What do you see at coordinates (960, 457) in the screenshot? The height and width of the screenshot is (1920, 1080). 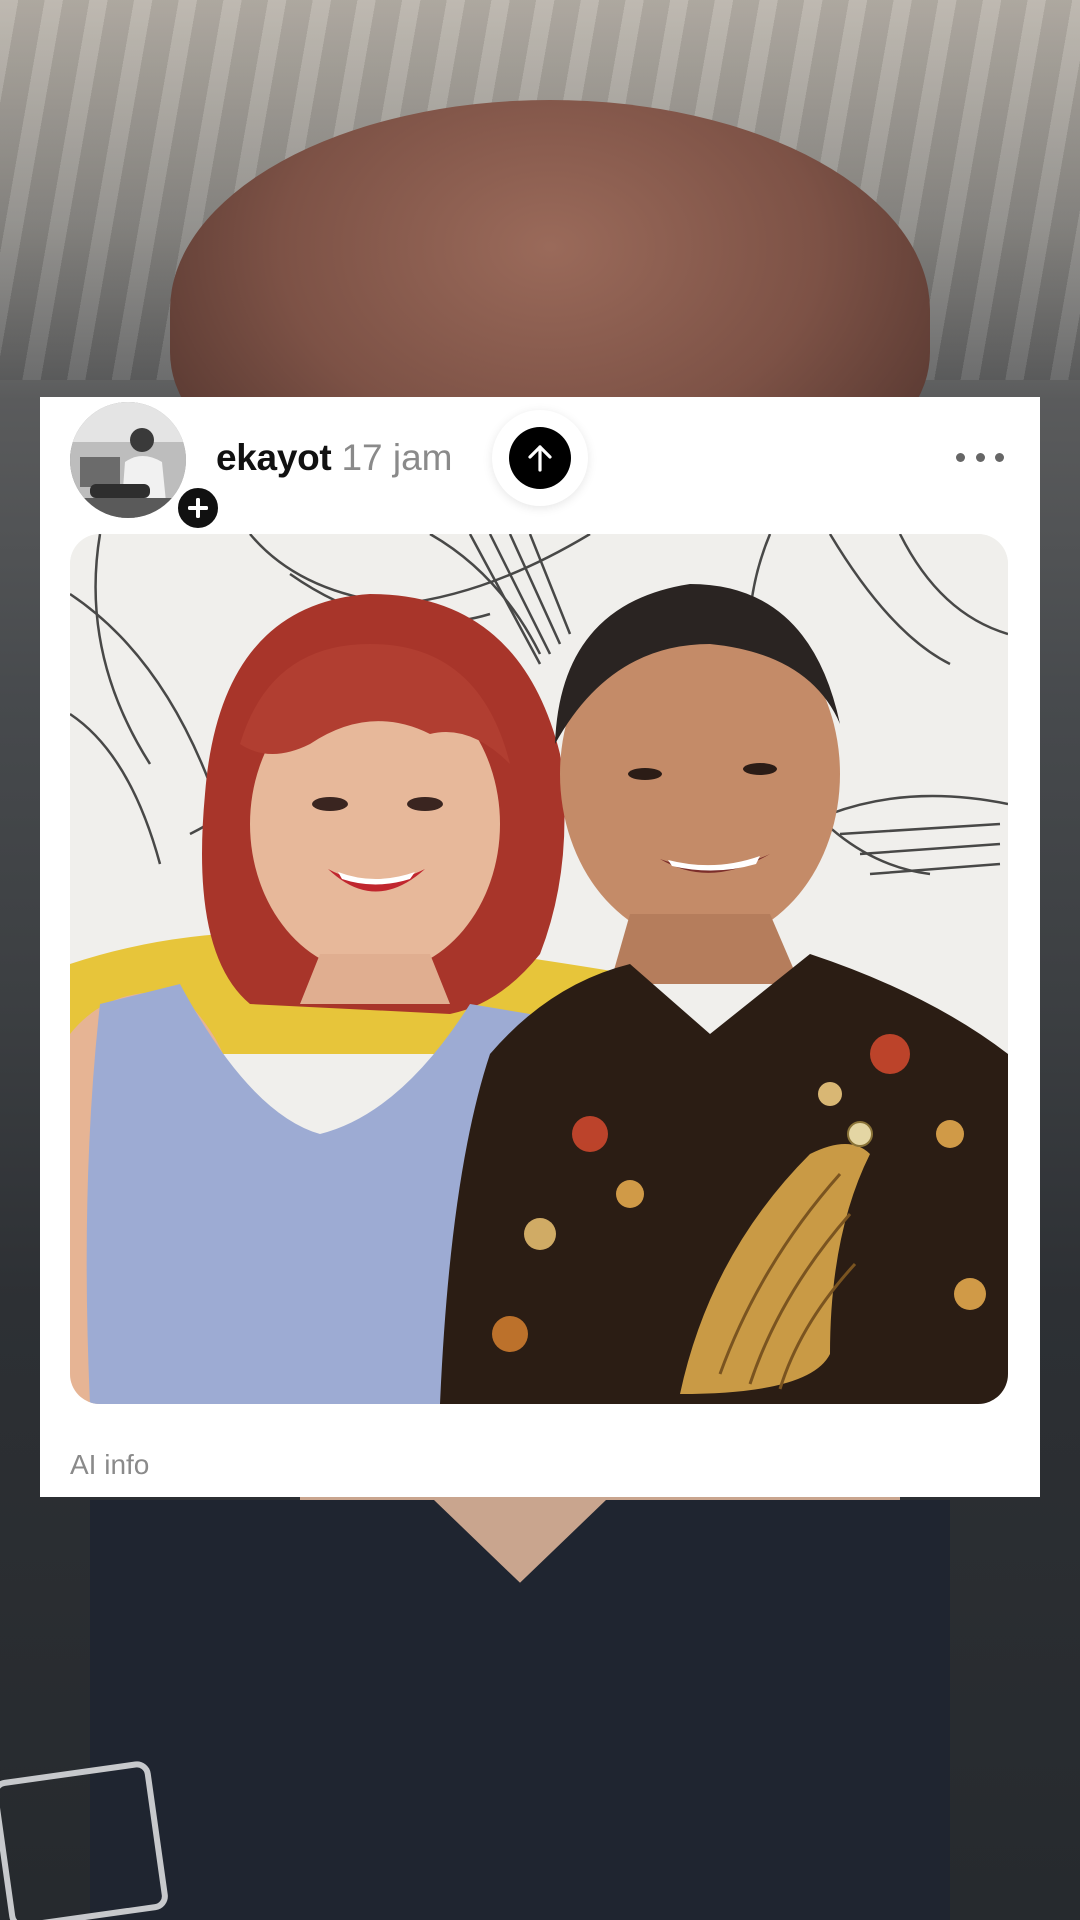 I see `ellipsis-icon` at bounding box center [960, 457].